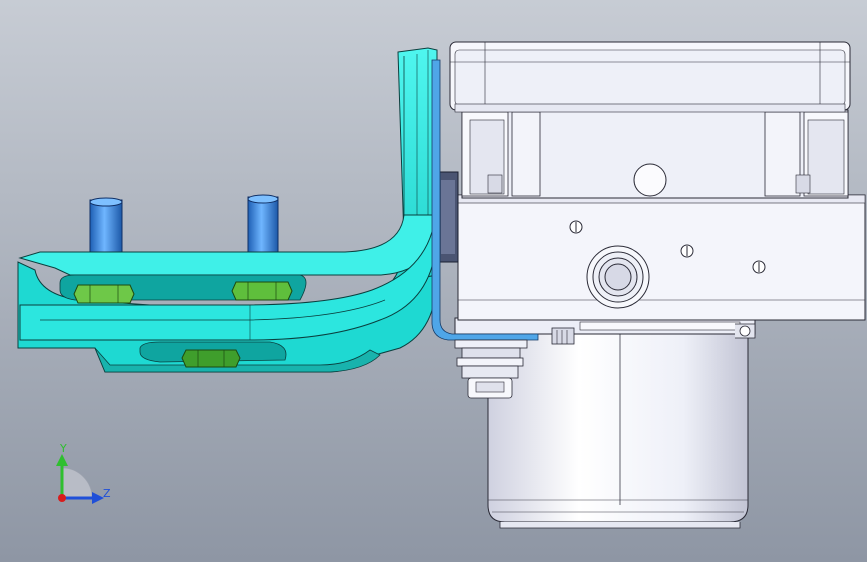 The width and height of the screenshot is (867, 562). Describe the element at coordinates (104, 294) in the screenshot. I see `nut-upper-left` at that location.